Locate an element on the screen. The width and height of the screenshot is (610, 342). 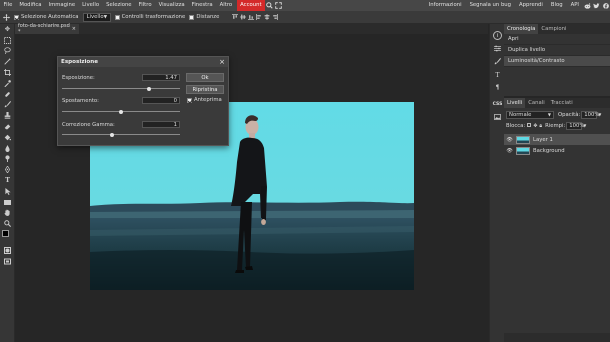
color-swatches is located at coordinates (7, 237).